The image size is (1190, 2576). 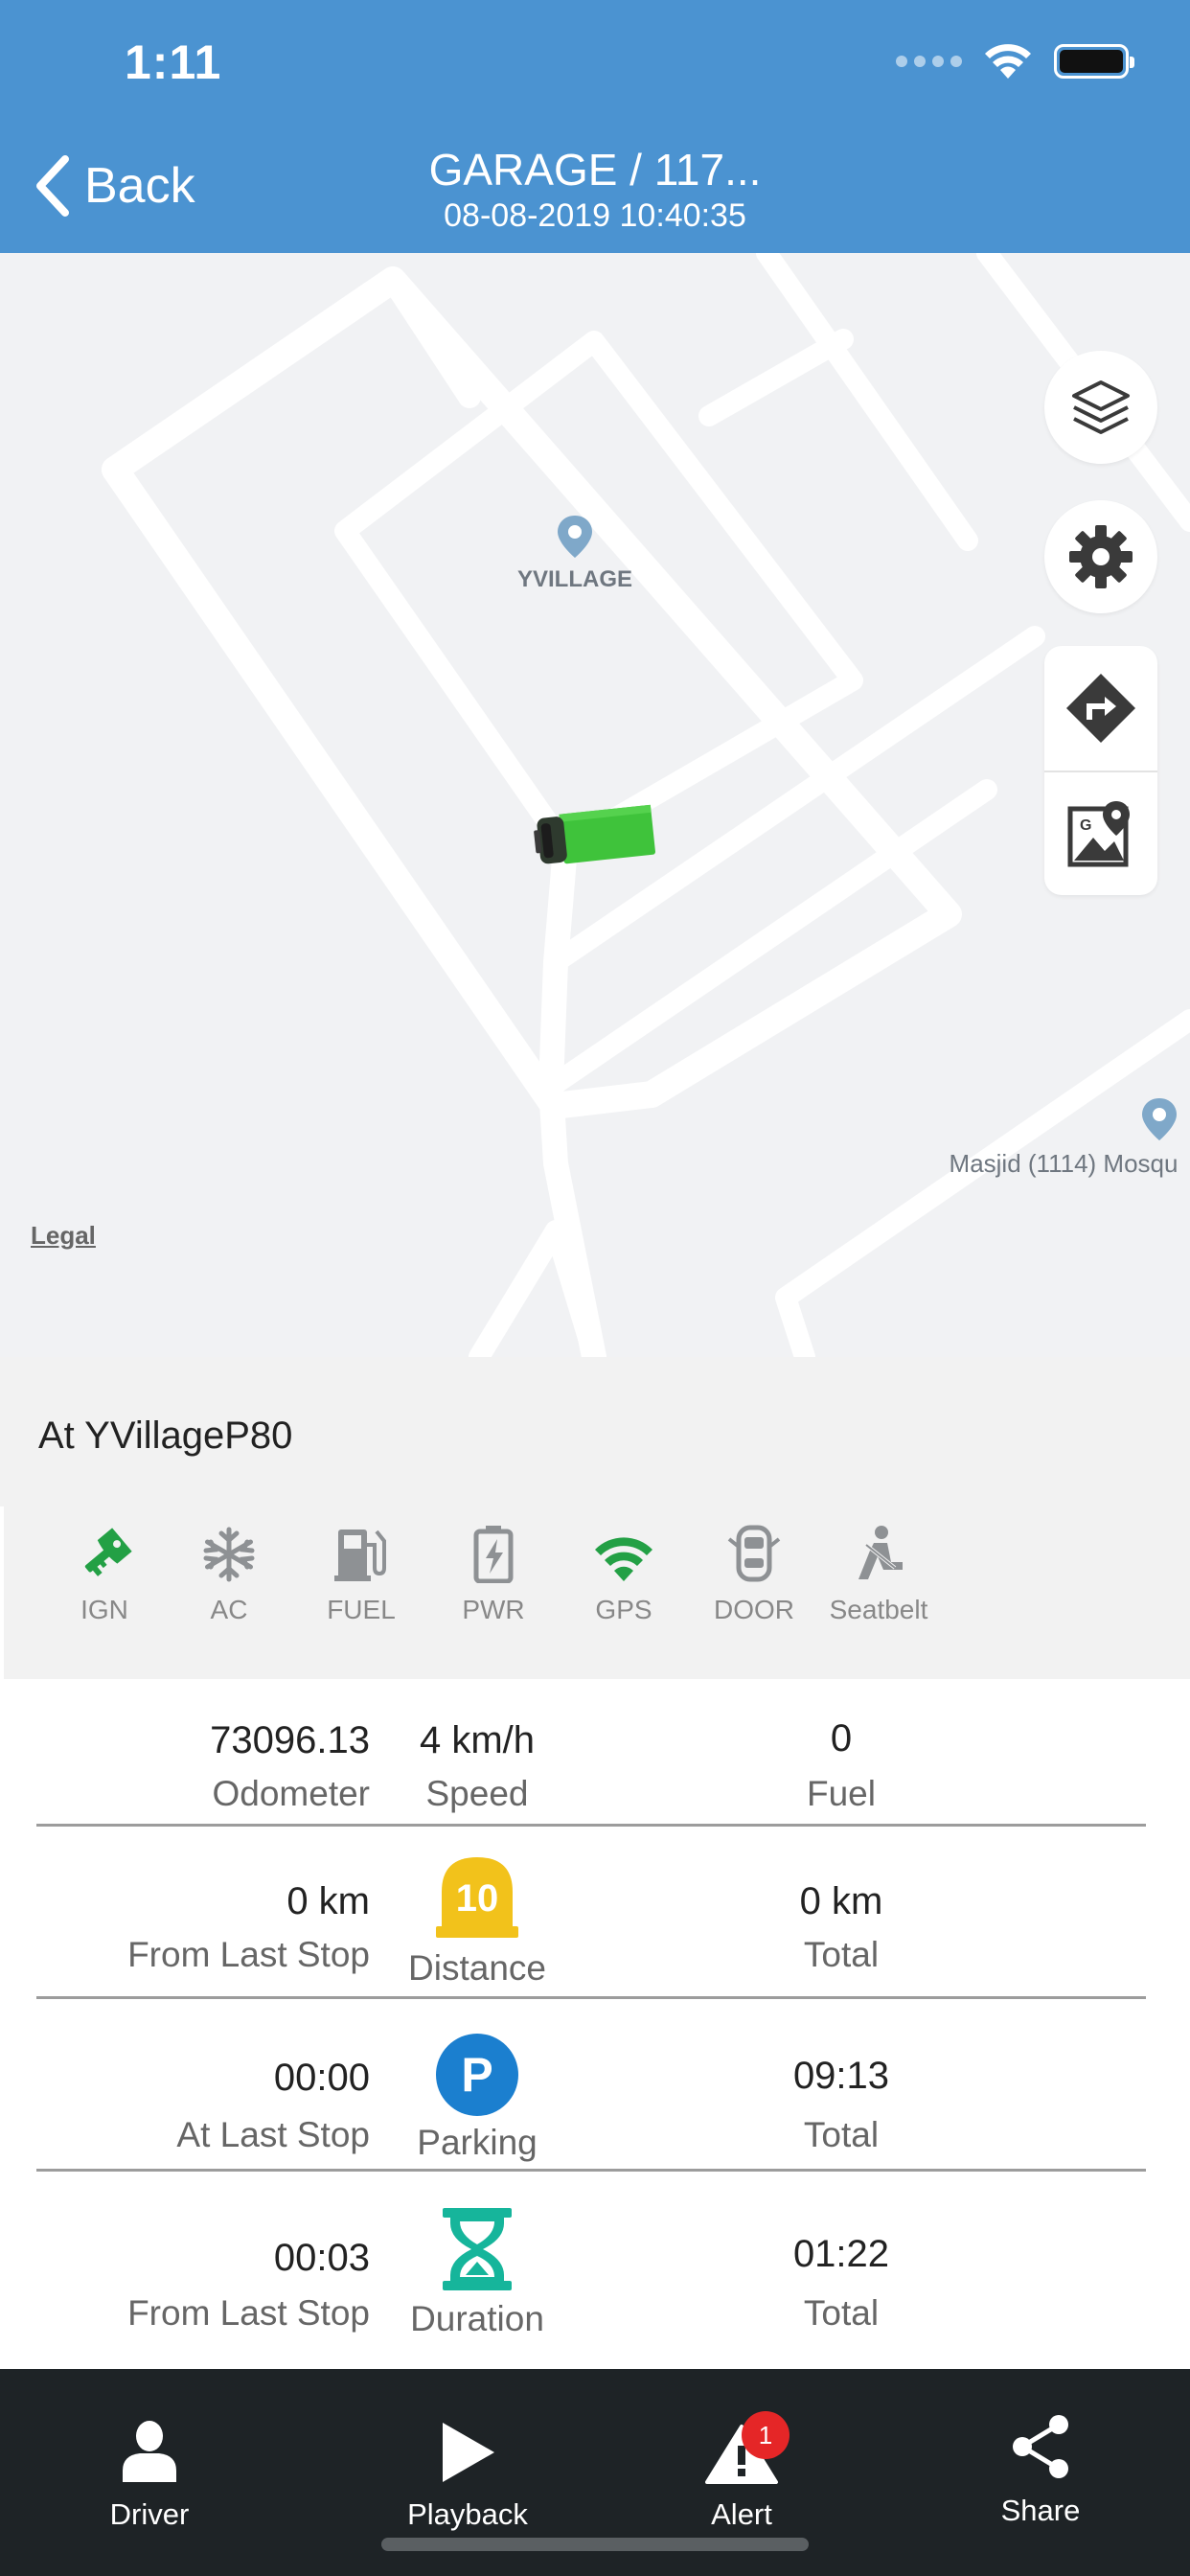 I want to click on map-poi-yvillage: YVILLAGE, so click(x=574, y=553).